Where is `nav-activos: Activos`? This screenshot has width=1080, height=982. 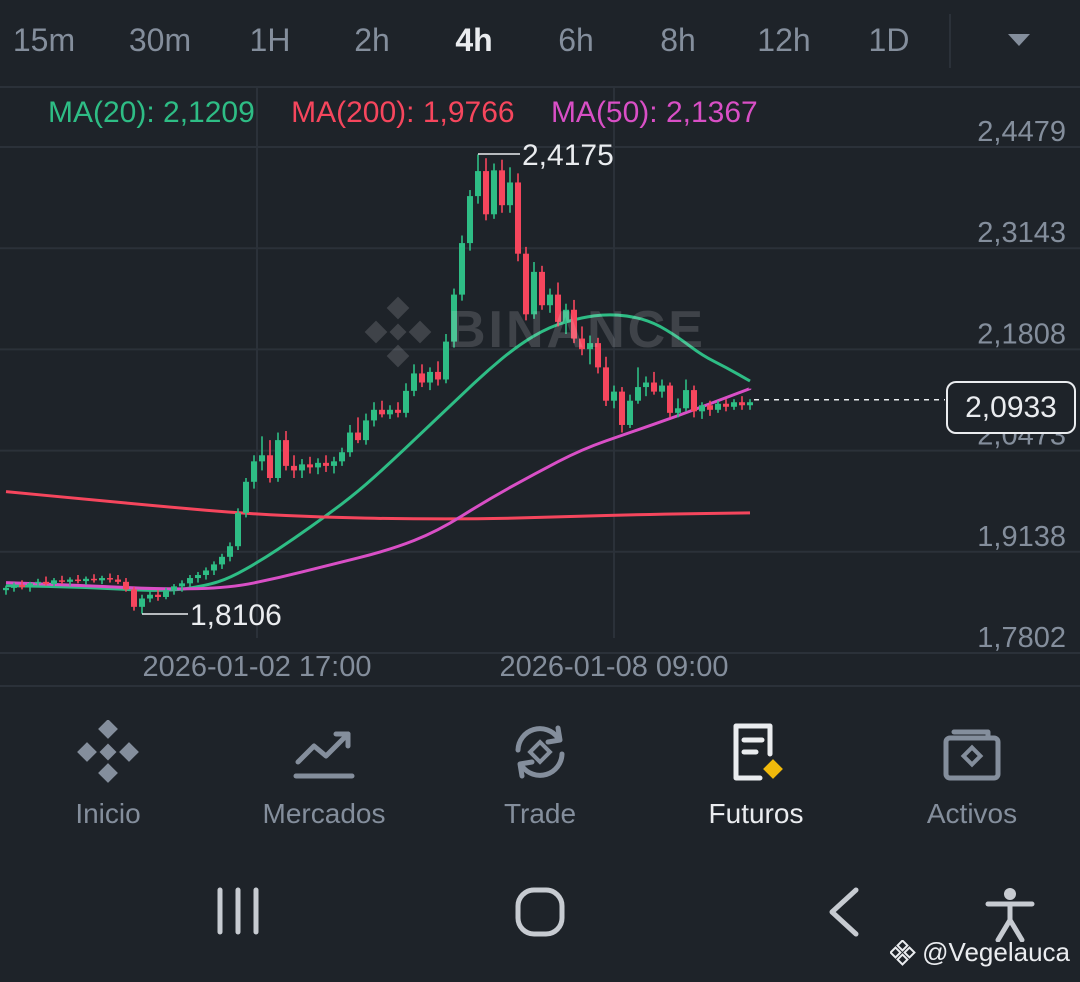
nav-activos: Activos is located at coordinates (972, 775).